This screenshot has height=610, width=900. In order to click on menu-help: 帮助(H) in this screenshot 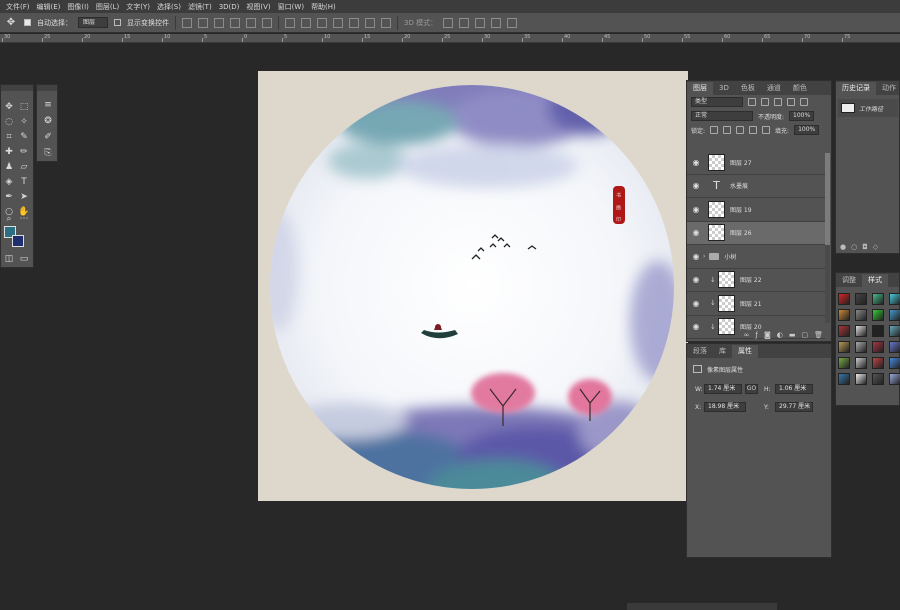, I will do `click(323, 7)`.